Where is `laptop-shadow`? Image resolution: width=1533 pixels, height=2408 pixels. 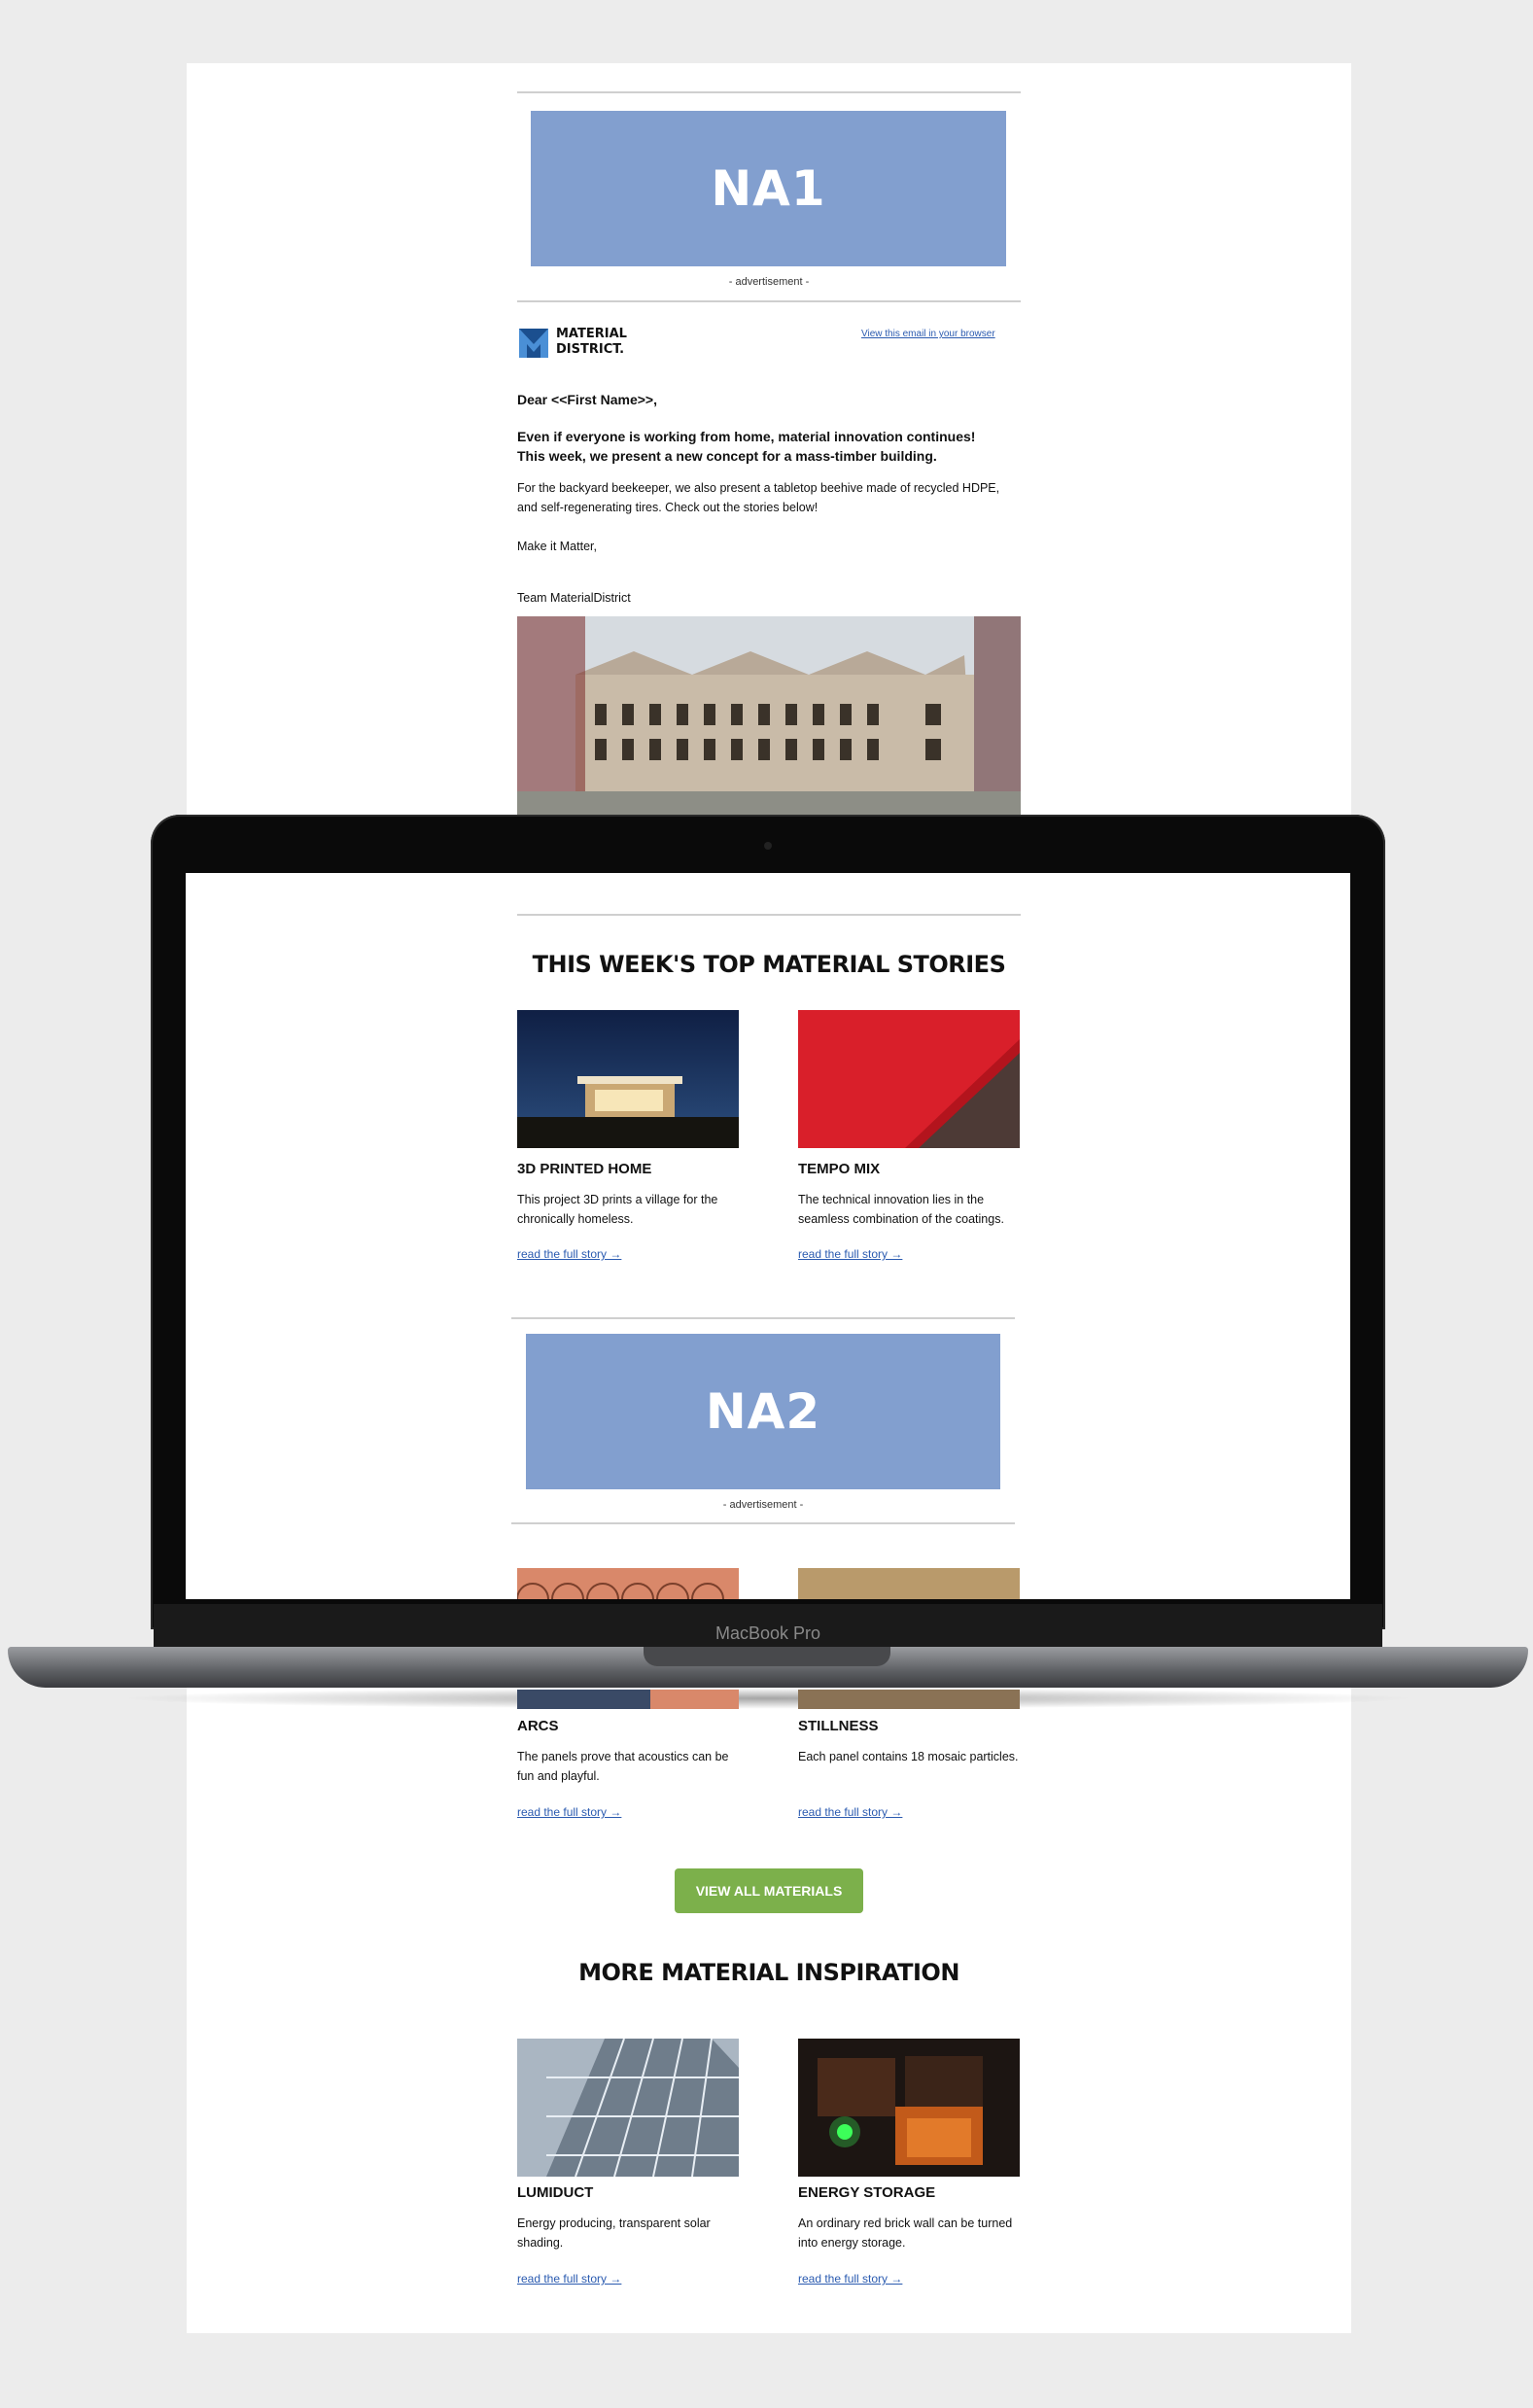
laptop-shadow is located at coordinates (768, 1698).